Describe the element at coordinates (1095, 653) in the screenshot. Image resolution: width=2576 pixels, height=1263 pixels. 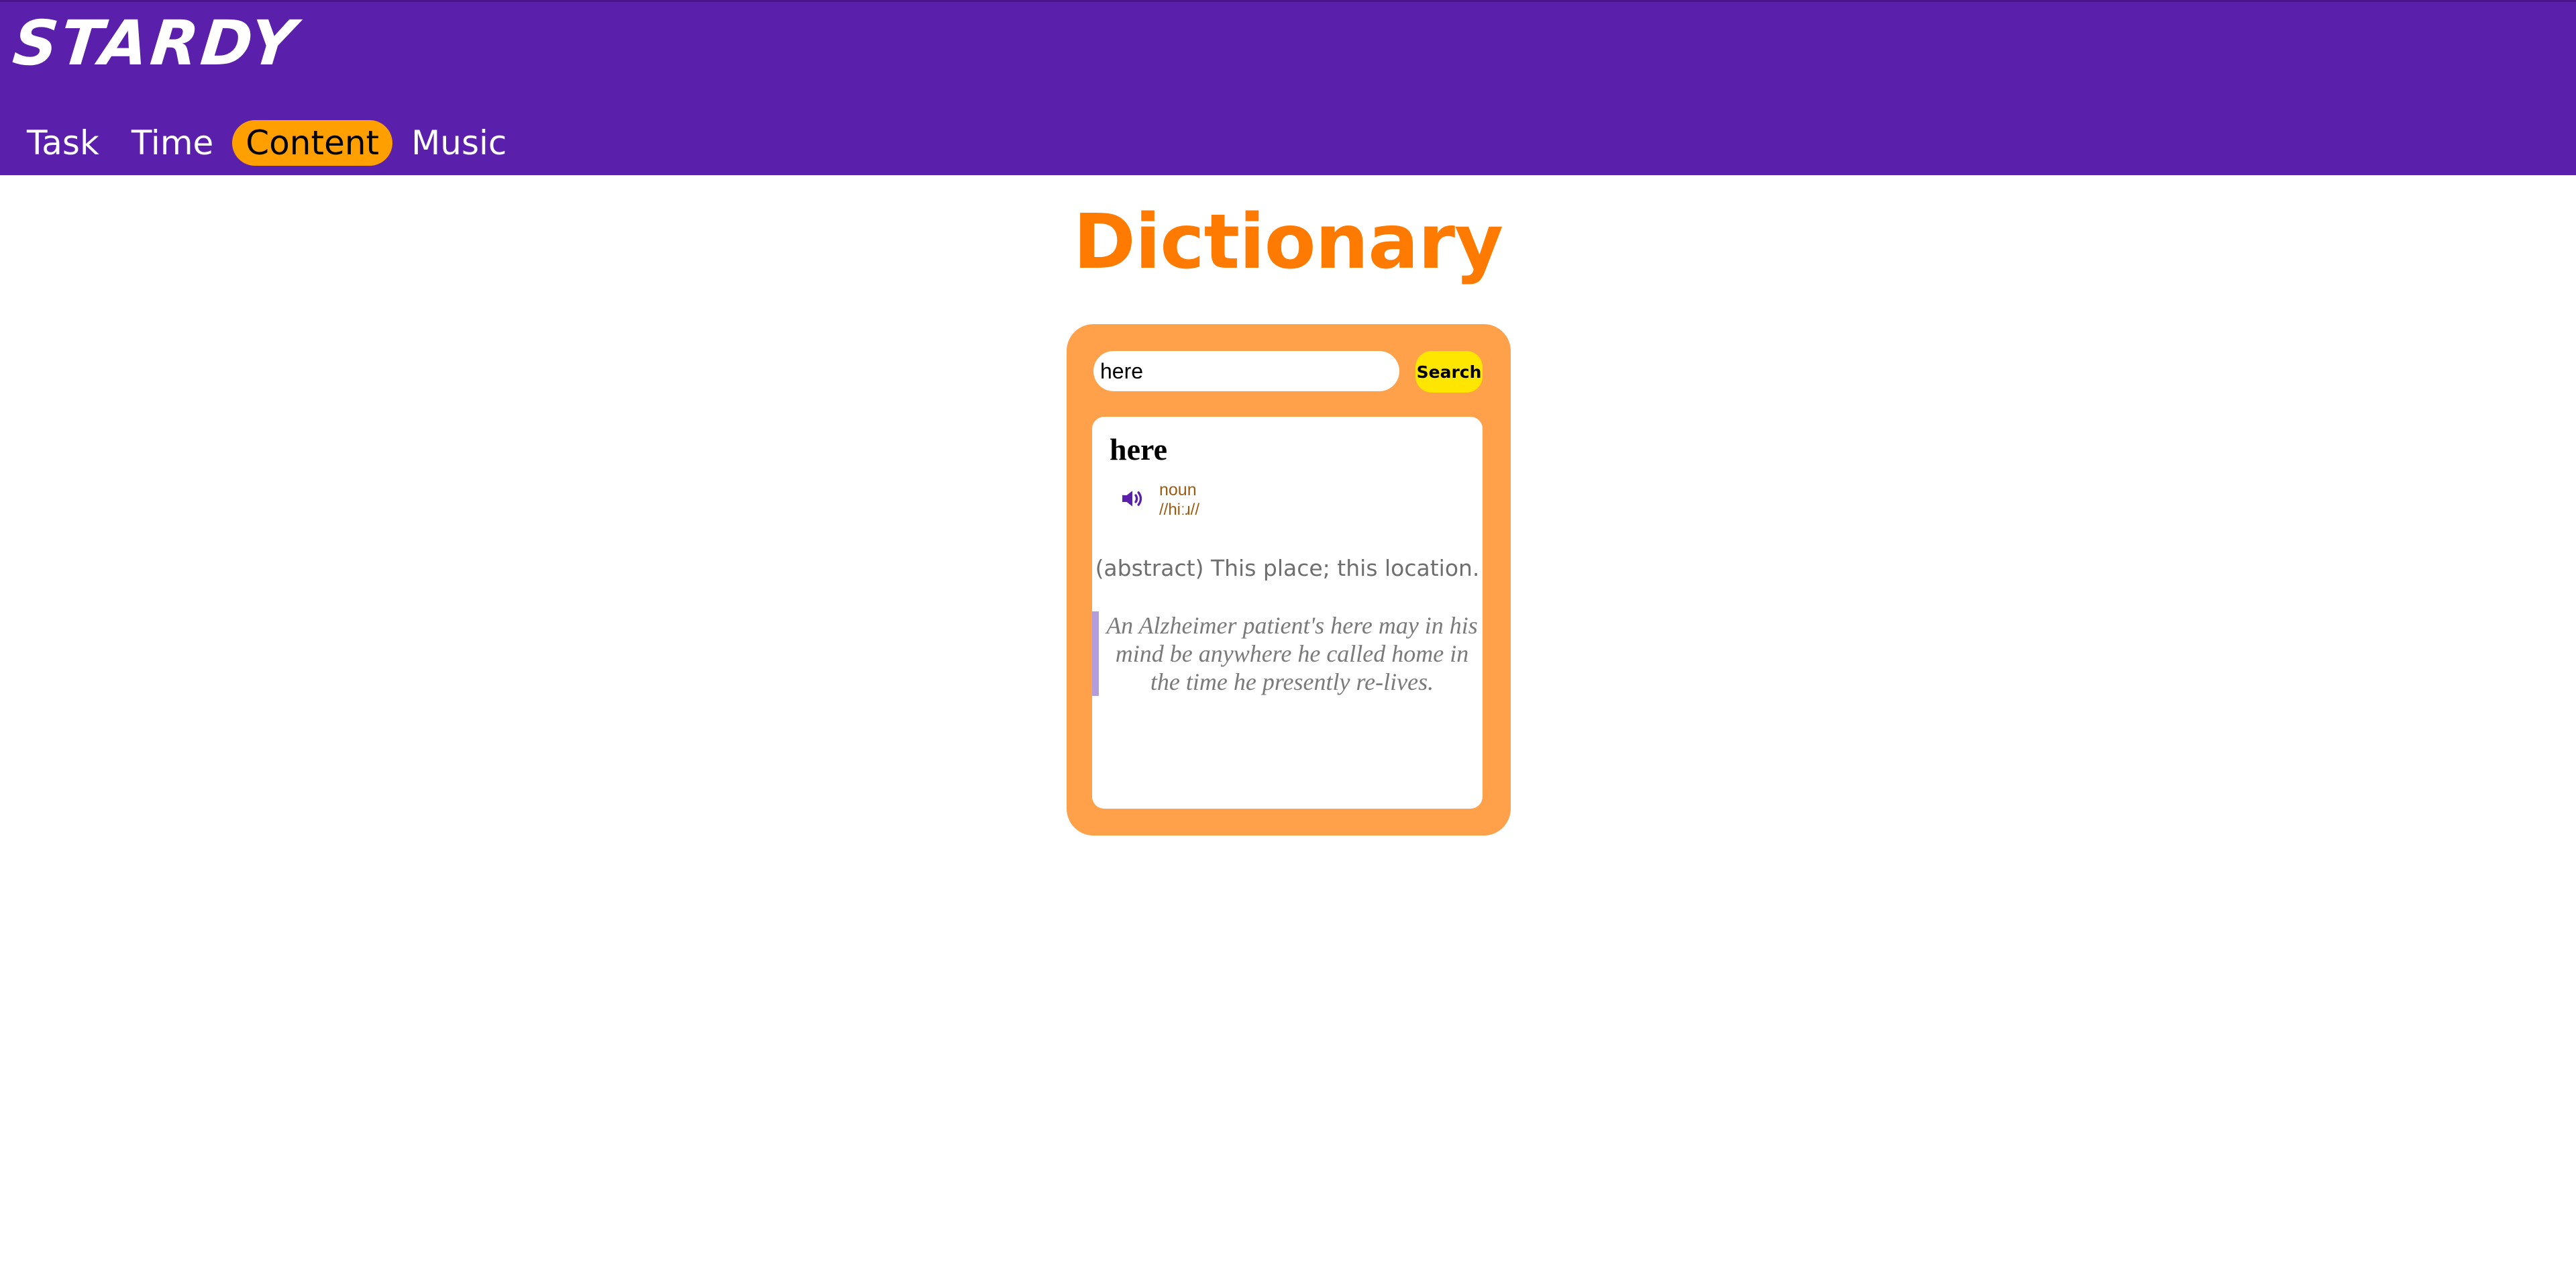
I see `example-accent-bar` at that location.